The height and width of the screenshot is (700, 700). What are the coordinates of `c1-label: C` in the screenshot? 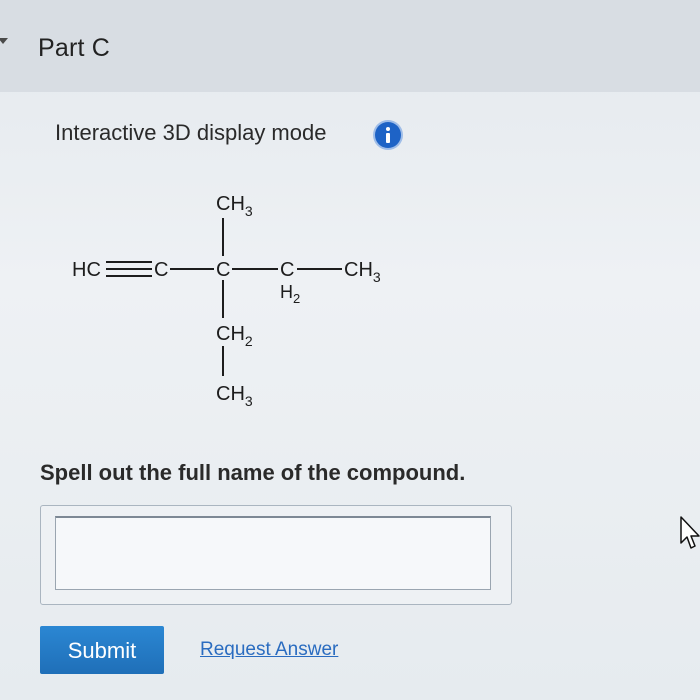 It's located at (161, 270).